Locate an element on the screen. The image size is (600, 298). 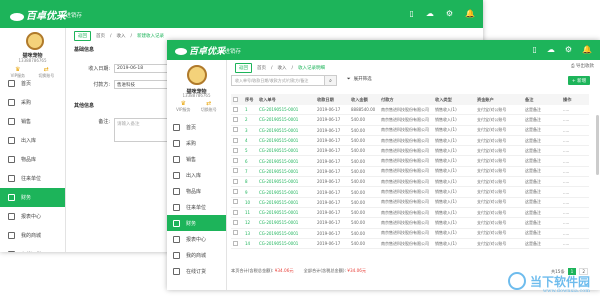
scrollbar is located at coordinates (597, 145).